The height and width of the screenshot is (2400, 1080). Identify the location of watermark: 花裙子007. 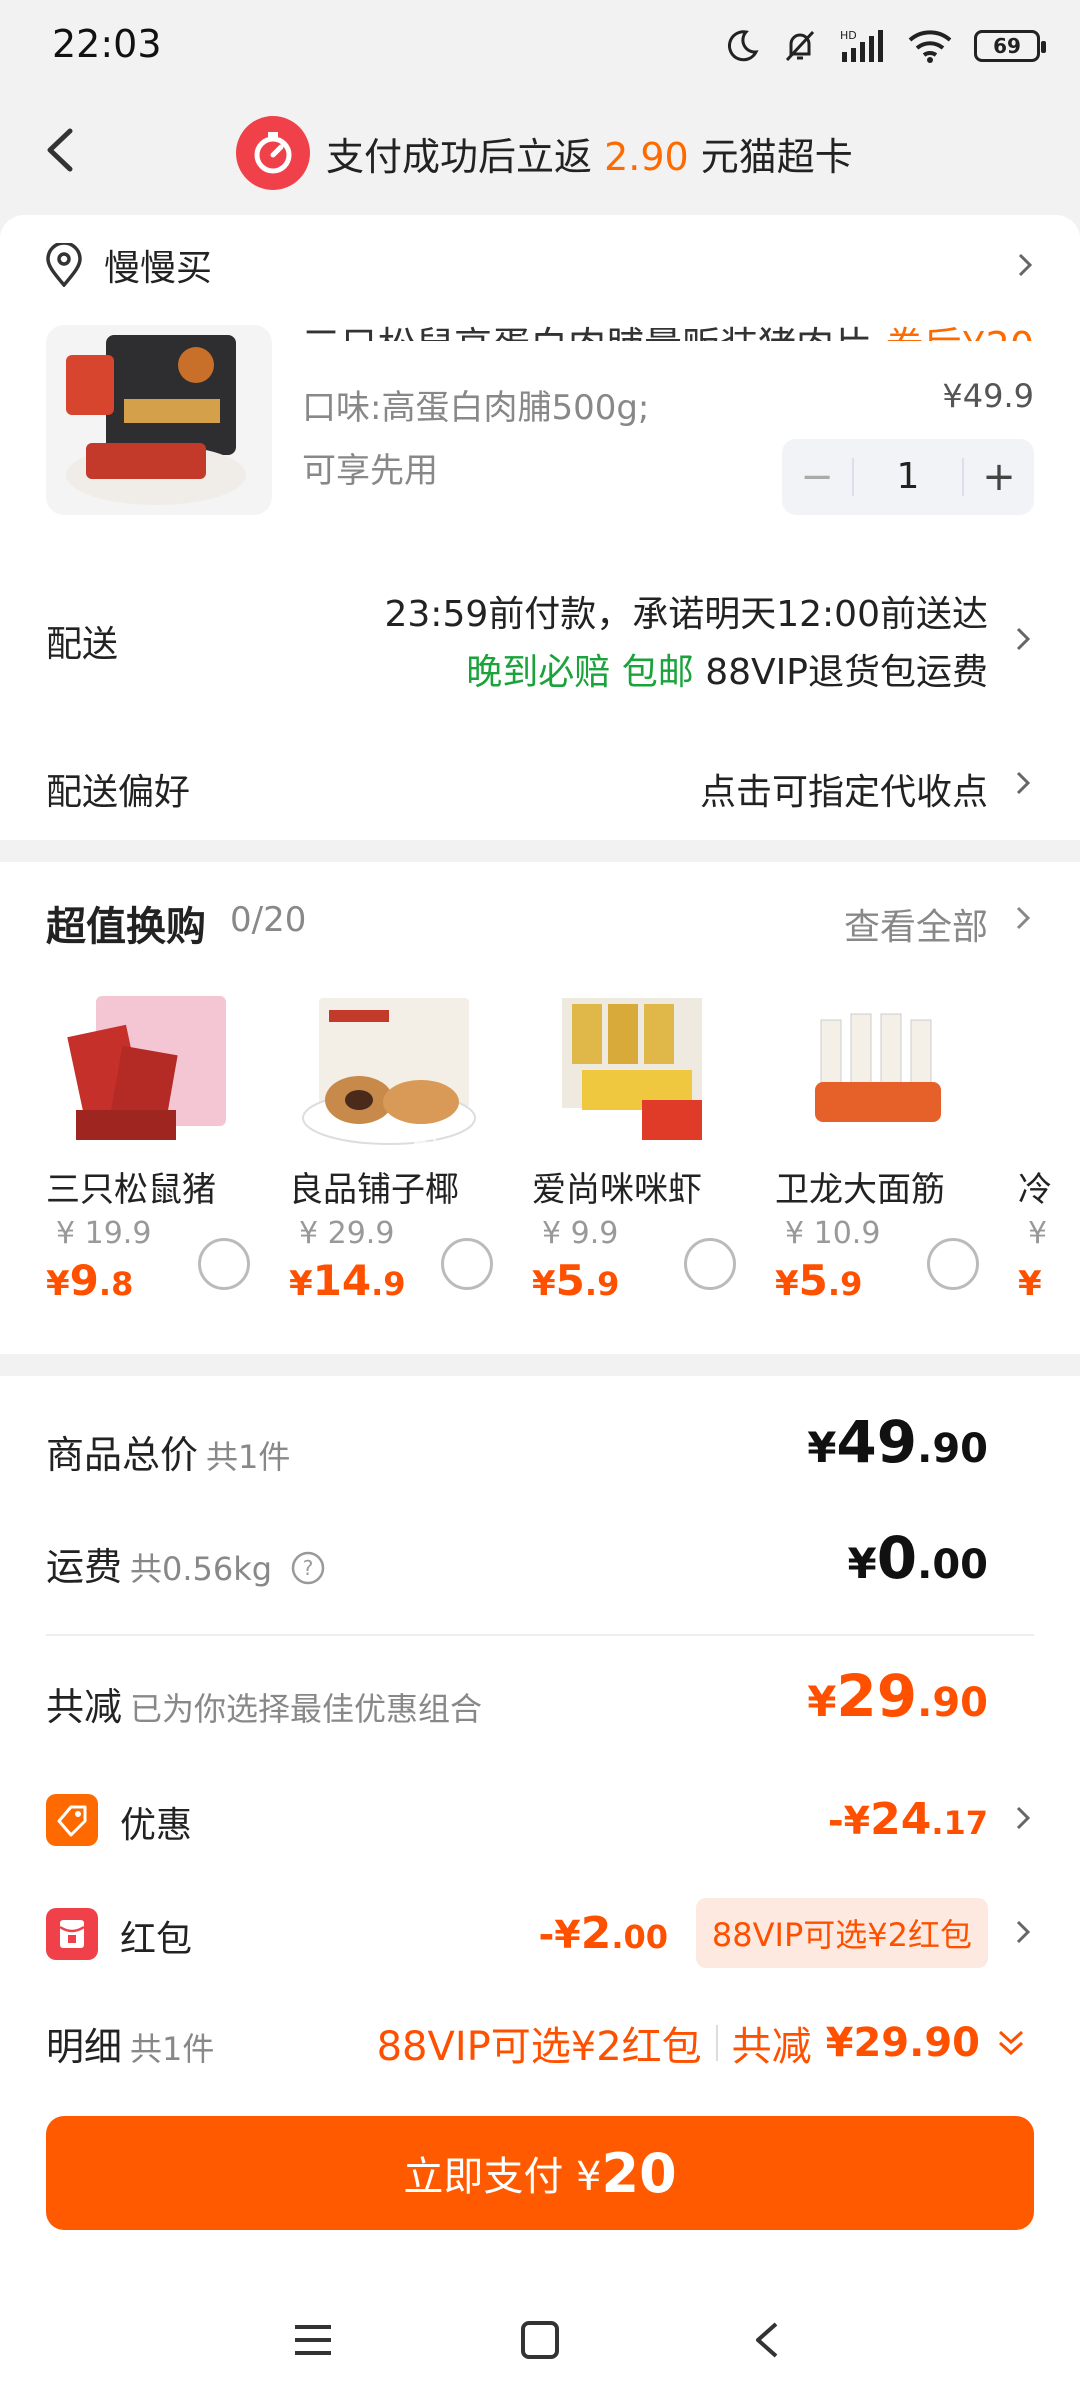
(495, 1156).